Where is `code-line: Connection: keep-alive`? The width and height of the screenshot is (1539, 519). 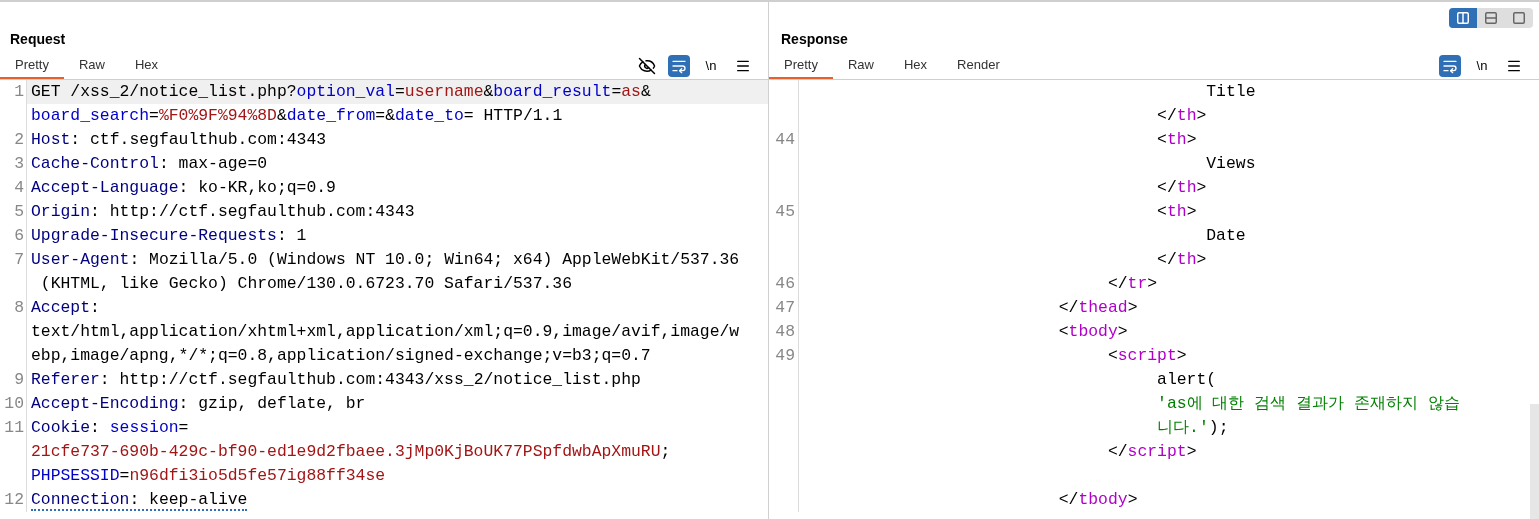 code-line: Connection: keep-alive is located at coordinates (139, 500).